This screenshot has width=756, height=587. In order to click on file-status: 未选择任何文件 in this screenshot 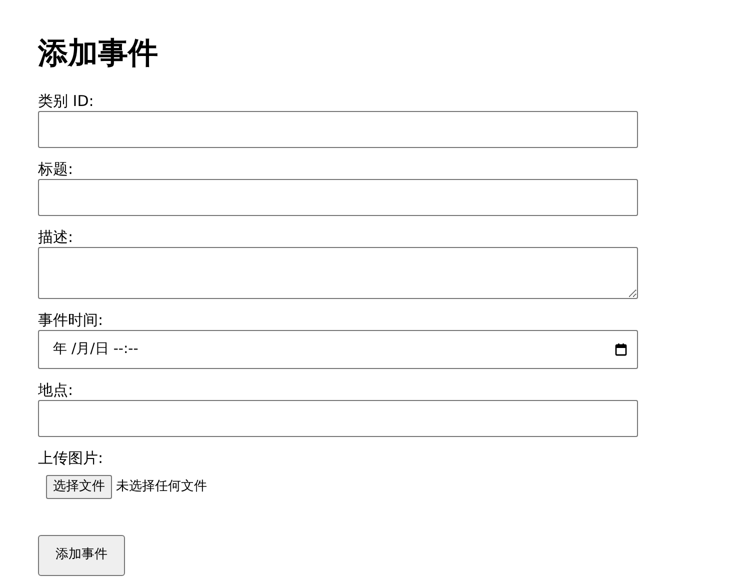, I will do `click(161, 487)`.